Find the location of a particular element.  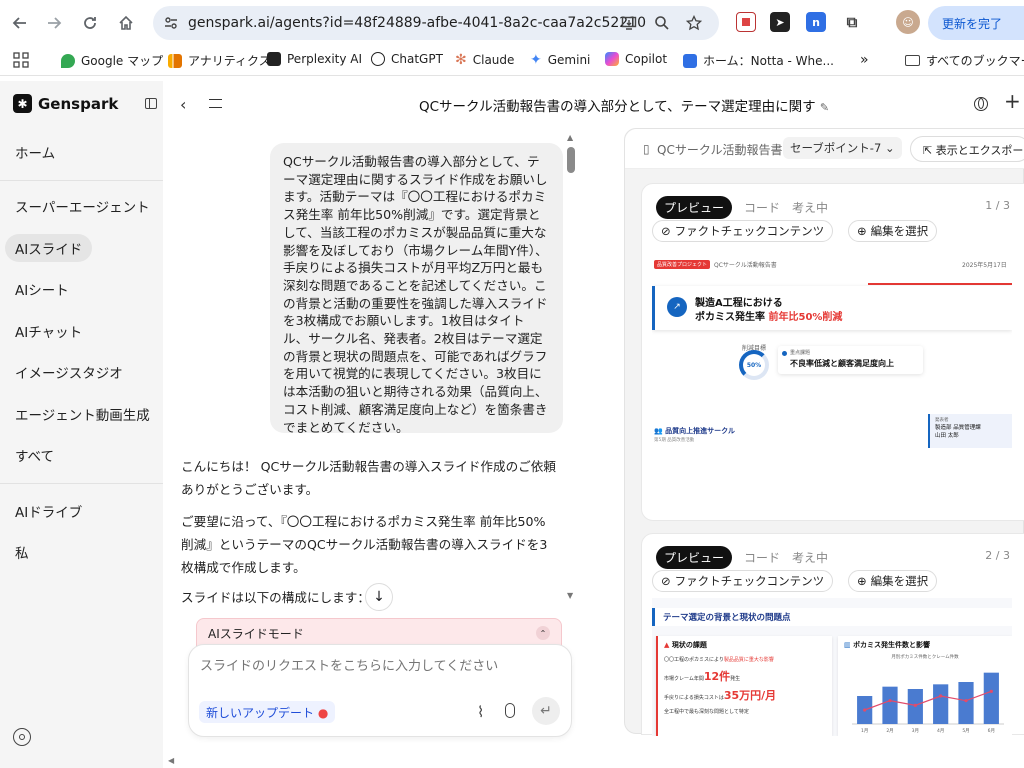

perplexity-icon is located at coordinates (274, 59).